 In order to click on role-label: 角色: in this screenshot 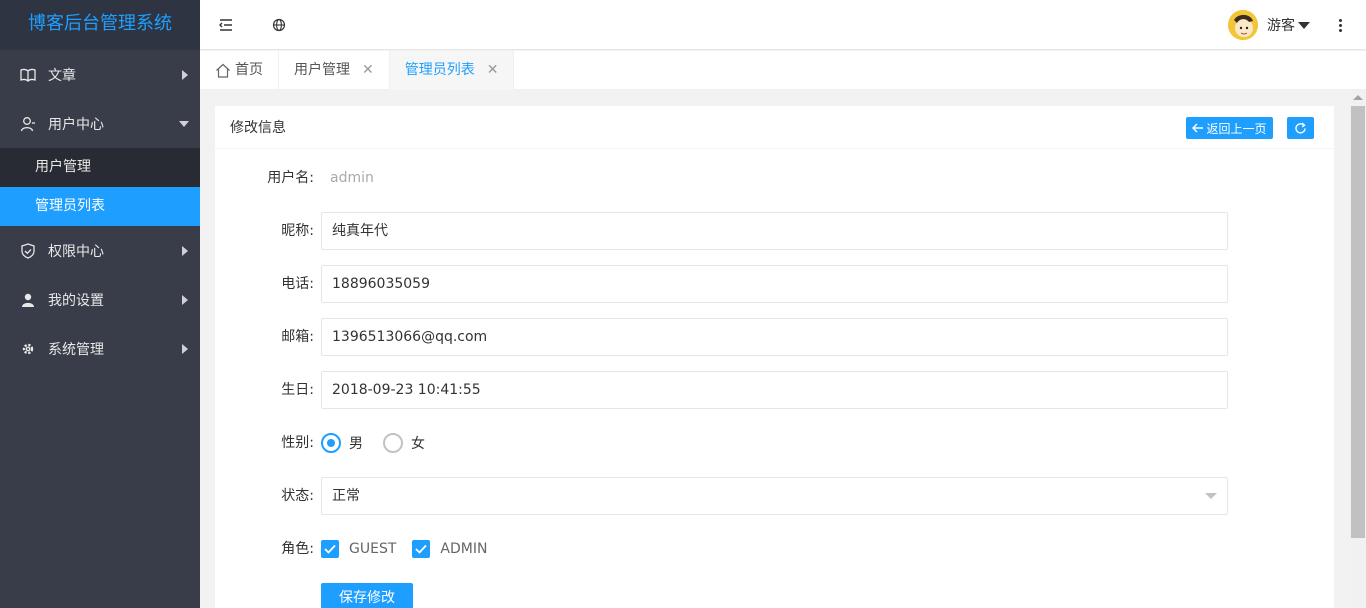, I will do `click(297, 549)`.